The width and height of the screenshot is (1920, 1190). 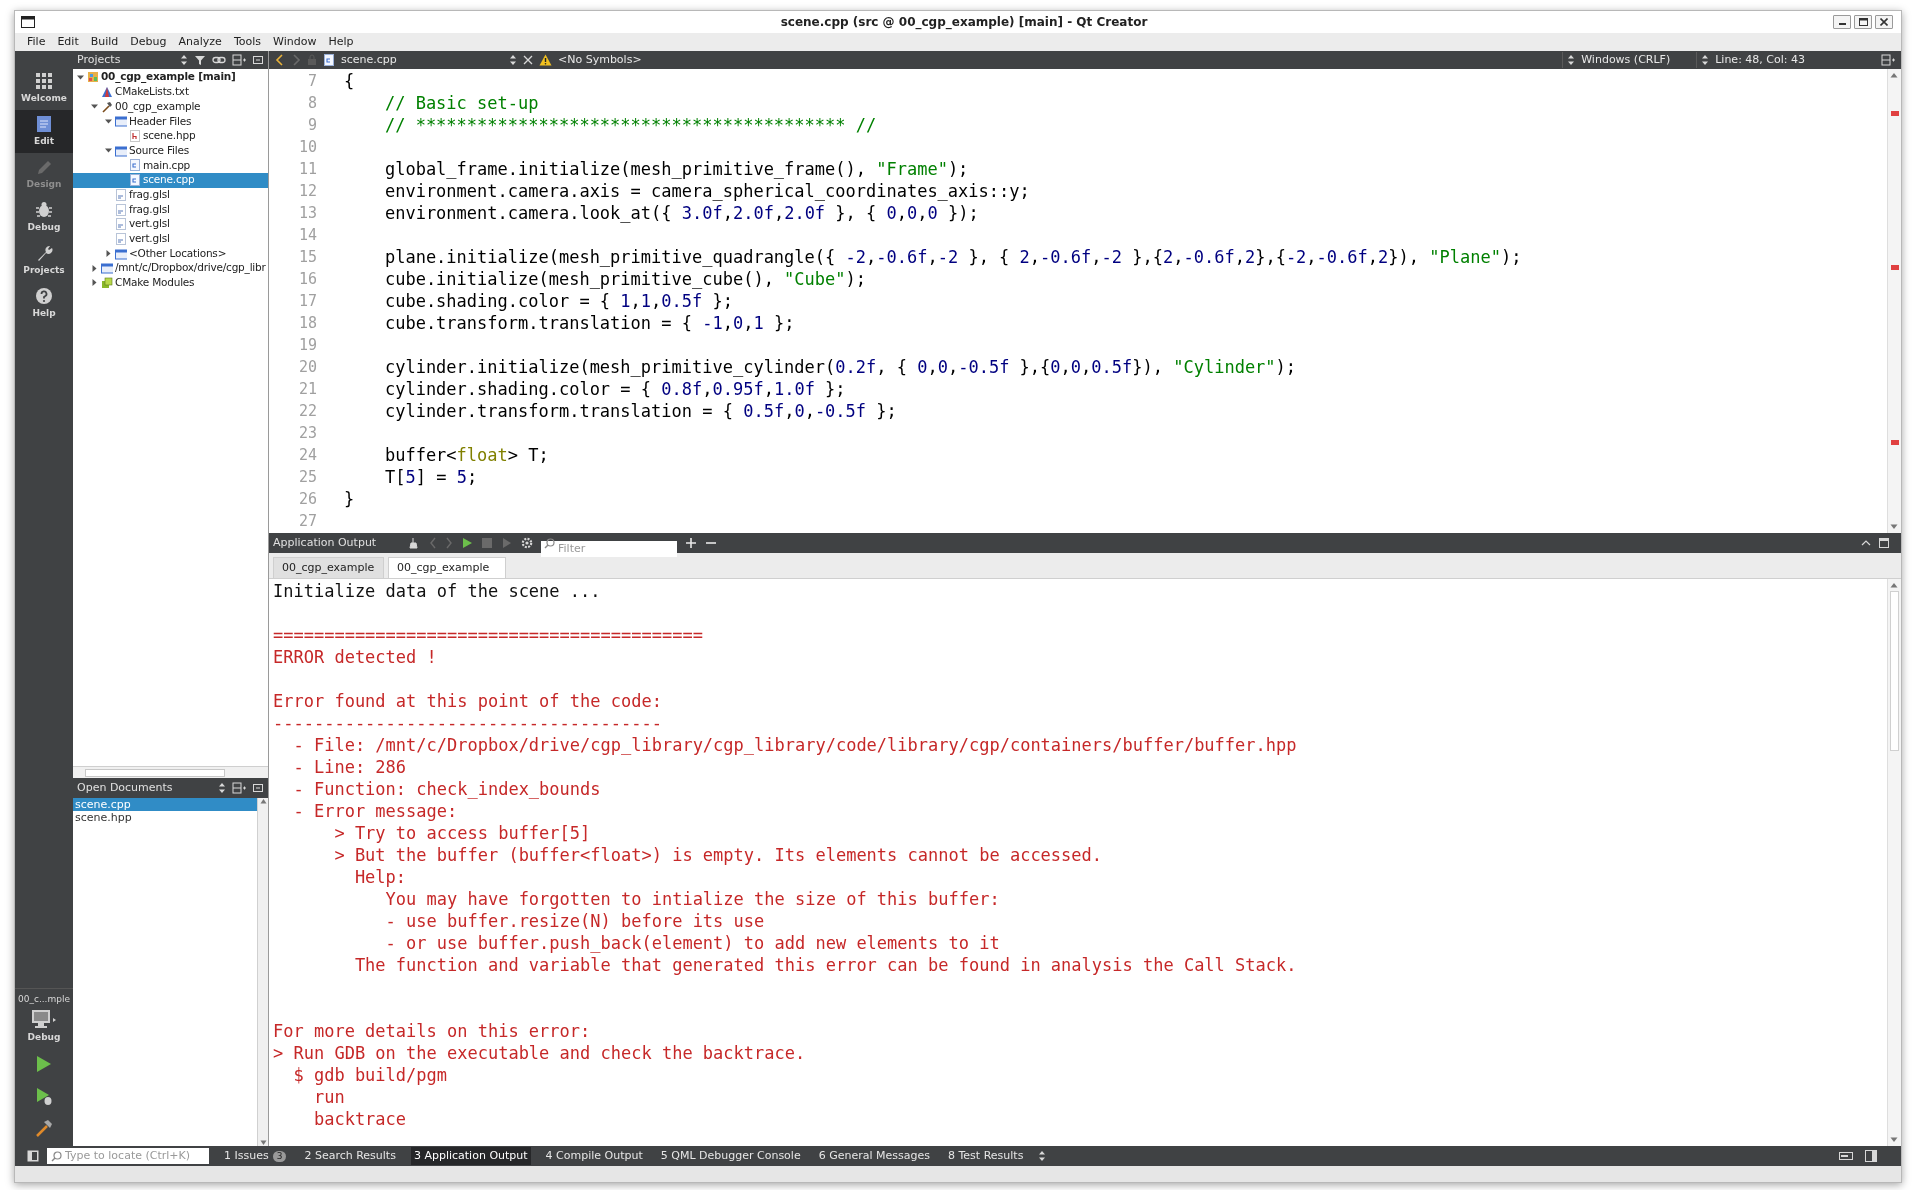 I want to click on code-line: cube.transform.translation = { -1,0,1 };, so click(x=589, y=323).